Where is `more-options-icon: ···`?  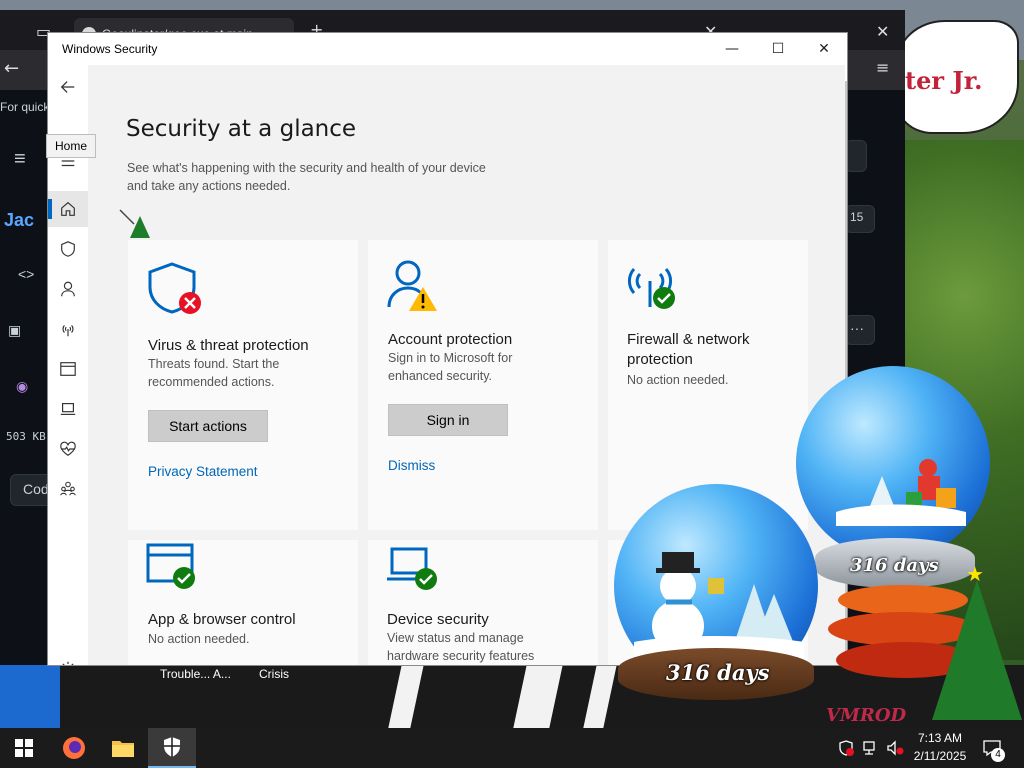 more-options-icon: ··· is located at coordinates (860, 330).